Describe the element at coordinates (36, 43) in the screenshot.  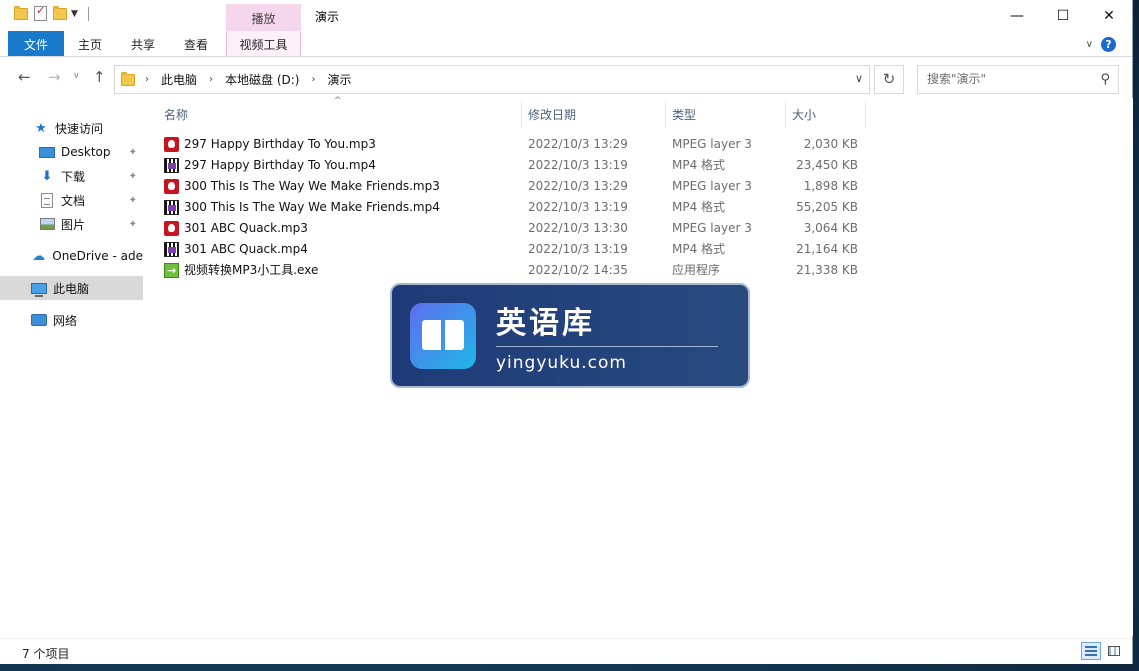
I see `tab-file: 文件` at that location.